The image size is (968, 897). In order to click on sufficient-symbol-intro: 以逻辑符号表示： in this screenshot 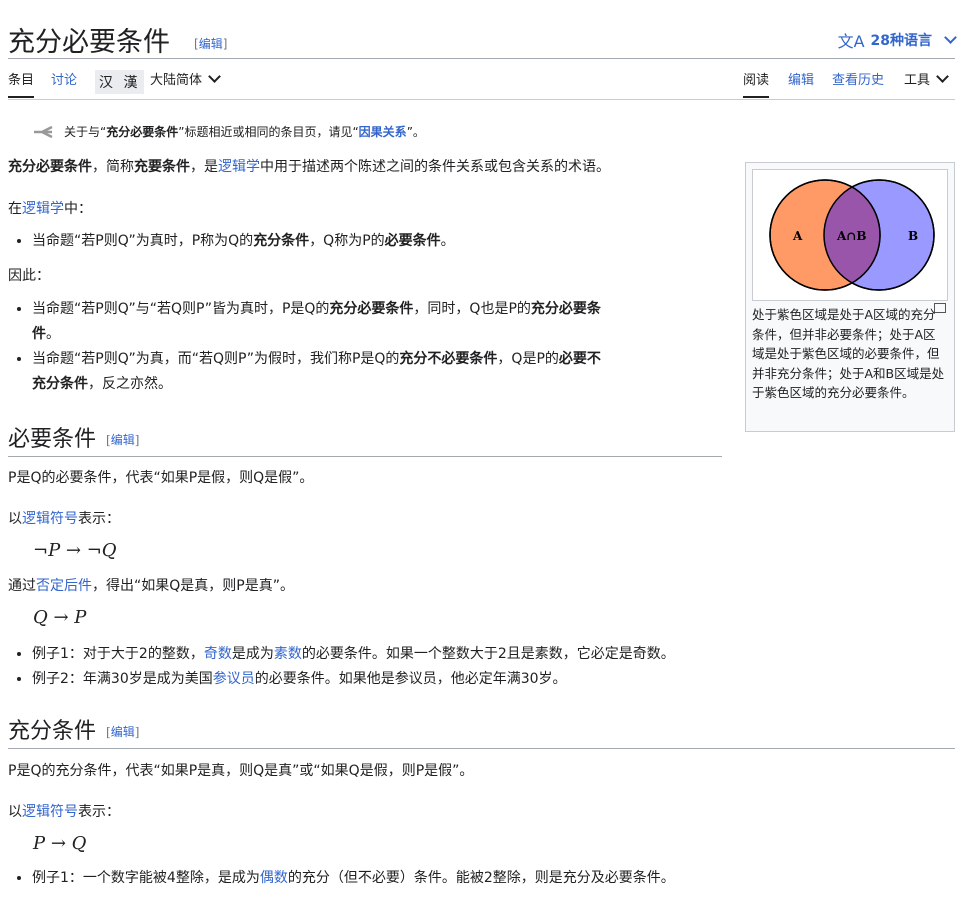, I will do `click(64, 812)`.